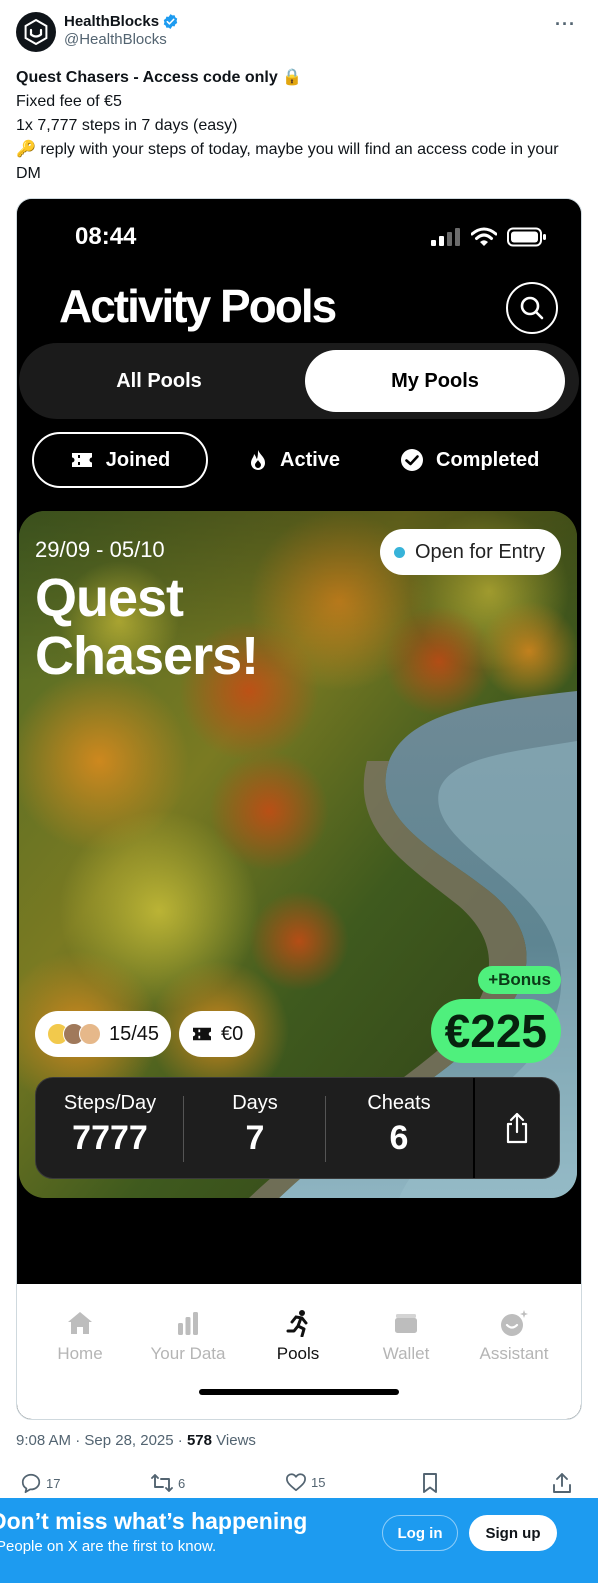 This screenshot has width=598, height=1583. What do you see at coordinates (514, 1323) in the screenshot?
I see `assistant-icon` at bounding box center [514, 1323].